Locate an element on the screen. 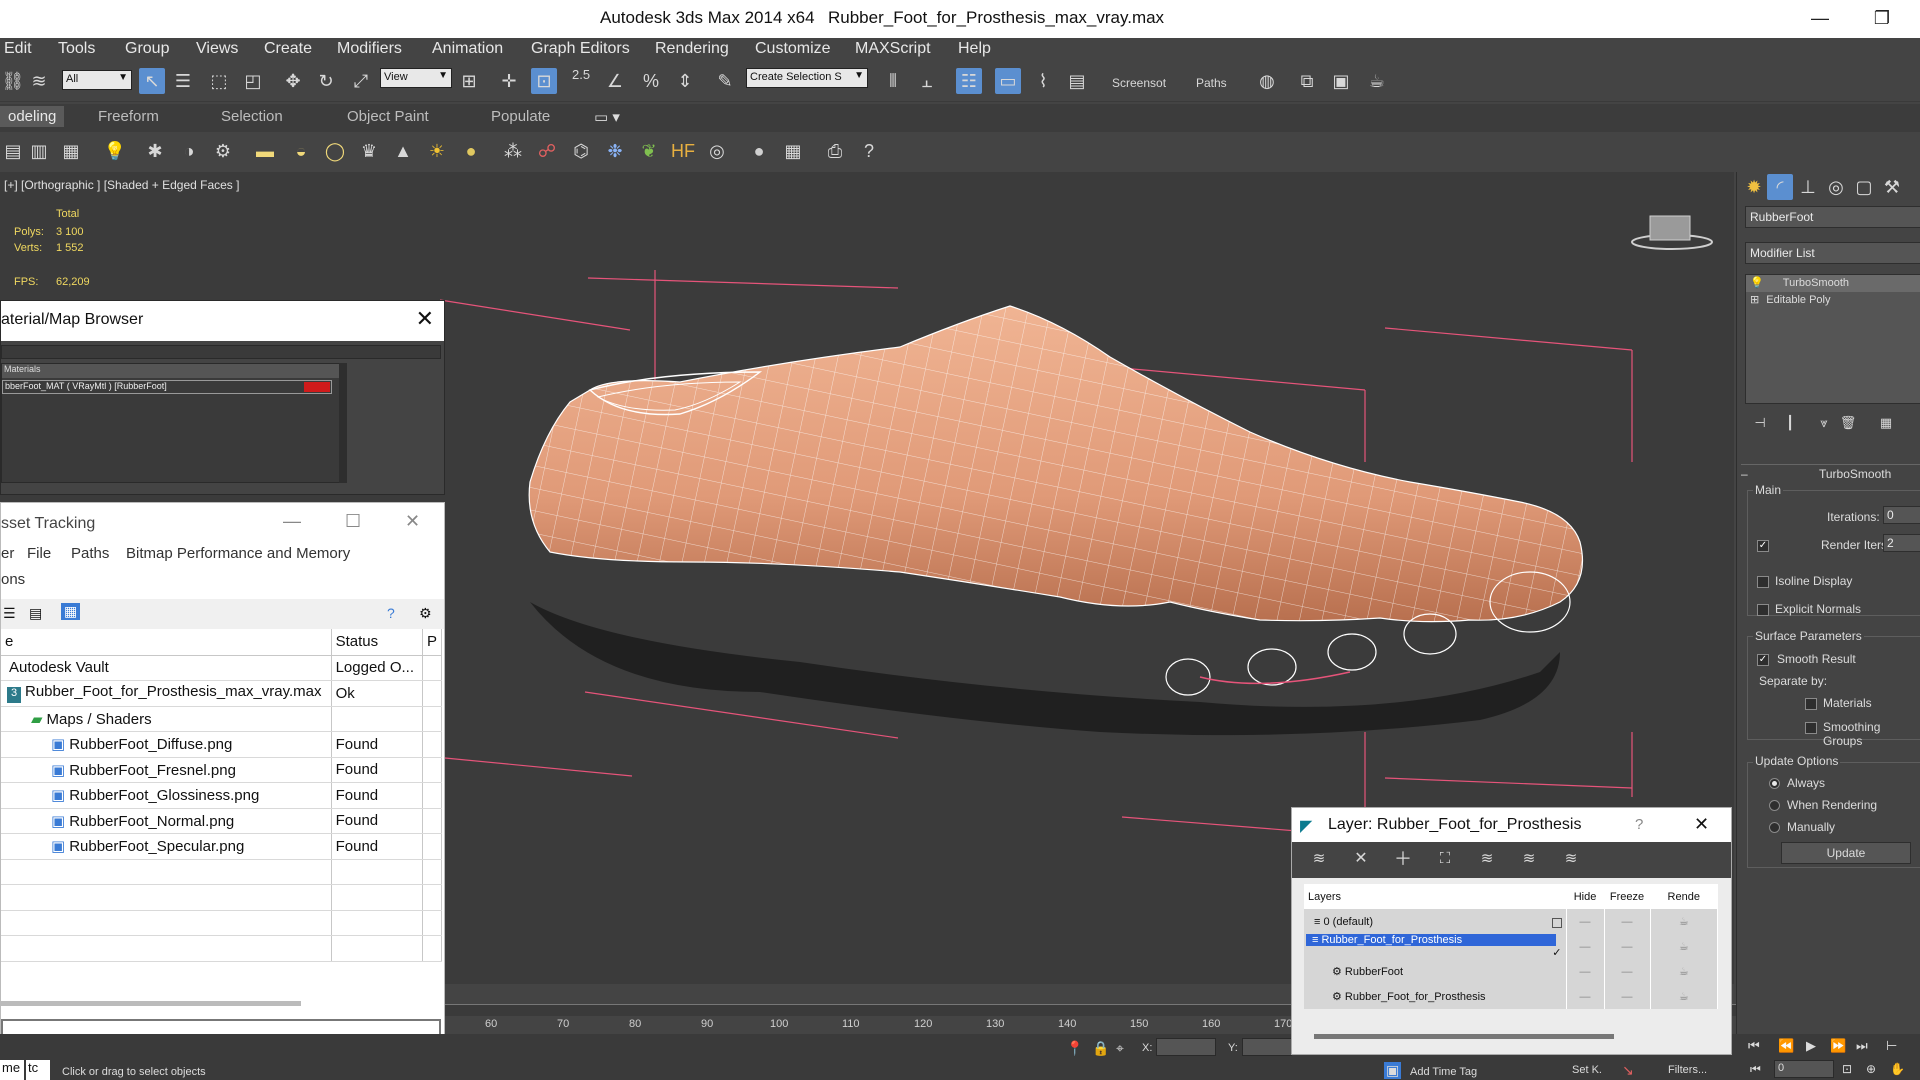 This screenshot has width=1920, height=1080. screenshot-button: Screensot is located at coordinates (1139, 83).